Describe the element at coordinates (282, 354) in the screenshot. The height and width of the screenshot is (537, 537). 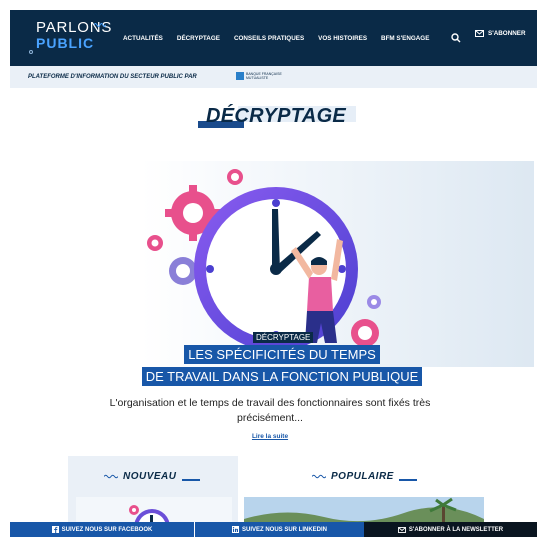
I see `headline-line1: LES SPÉCIFICITÉS DU TEMPS` at that location.